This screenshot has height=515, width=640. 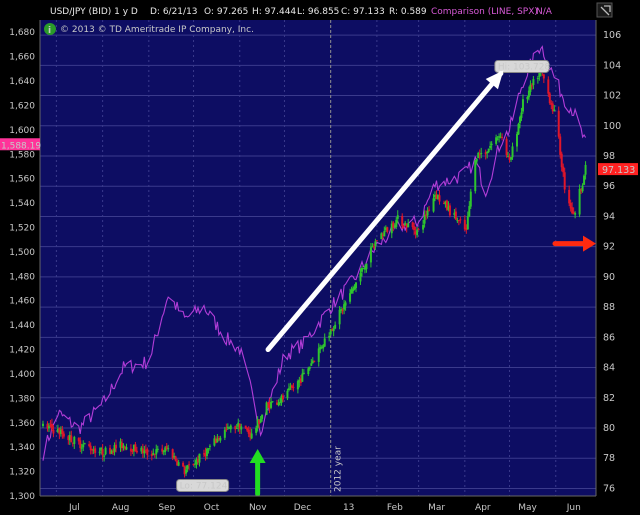 What do you see at coordinates (157, 30) in the screenshot?
I see `copyright-label: © 2013 © TD Ameritrade IP Company, Inc.` at bounding box center [157, 30].